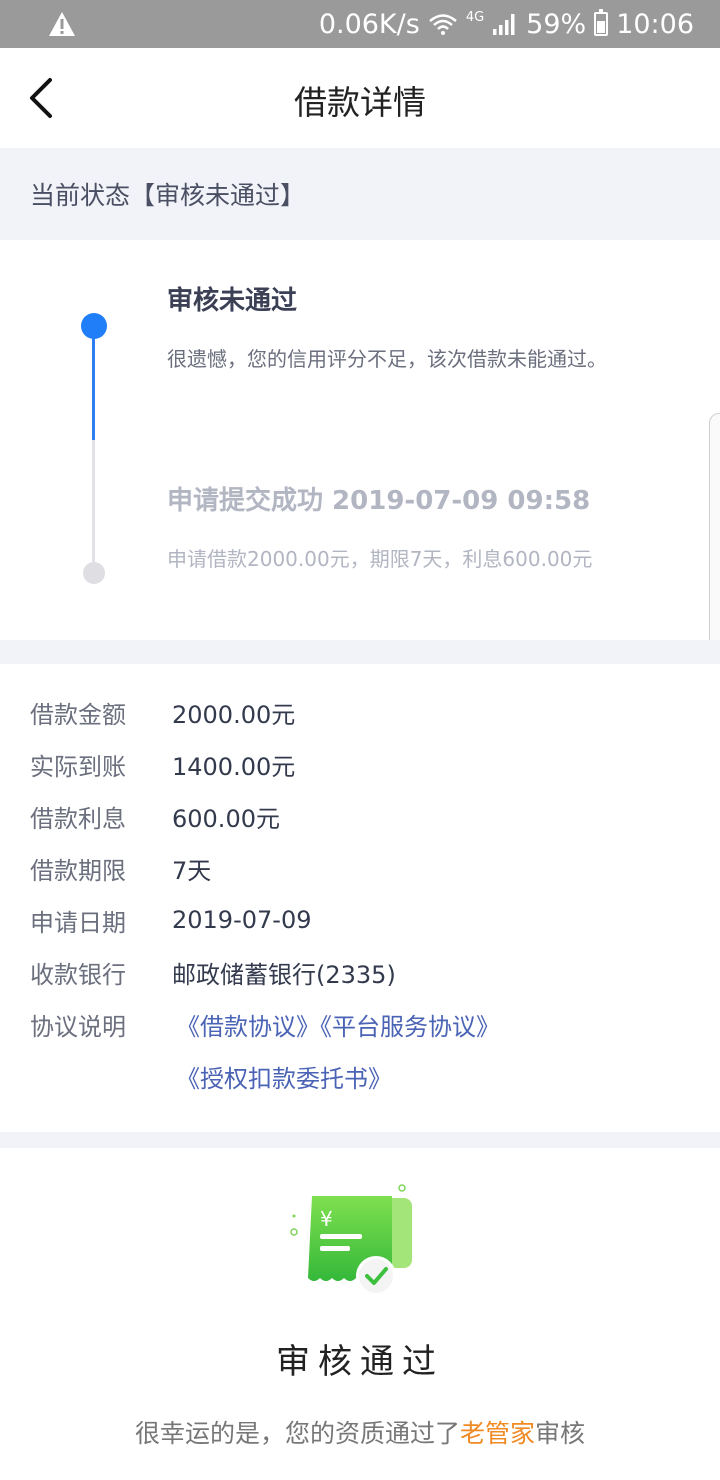  I want to click on platform-service-agreement-link: 《平台服务协议》, so click(410, 1027).